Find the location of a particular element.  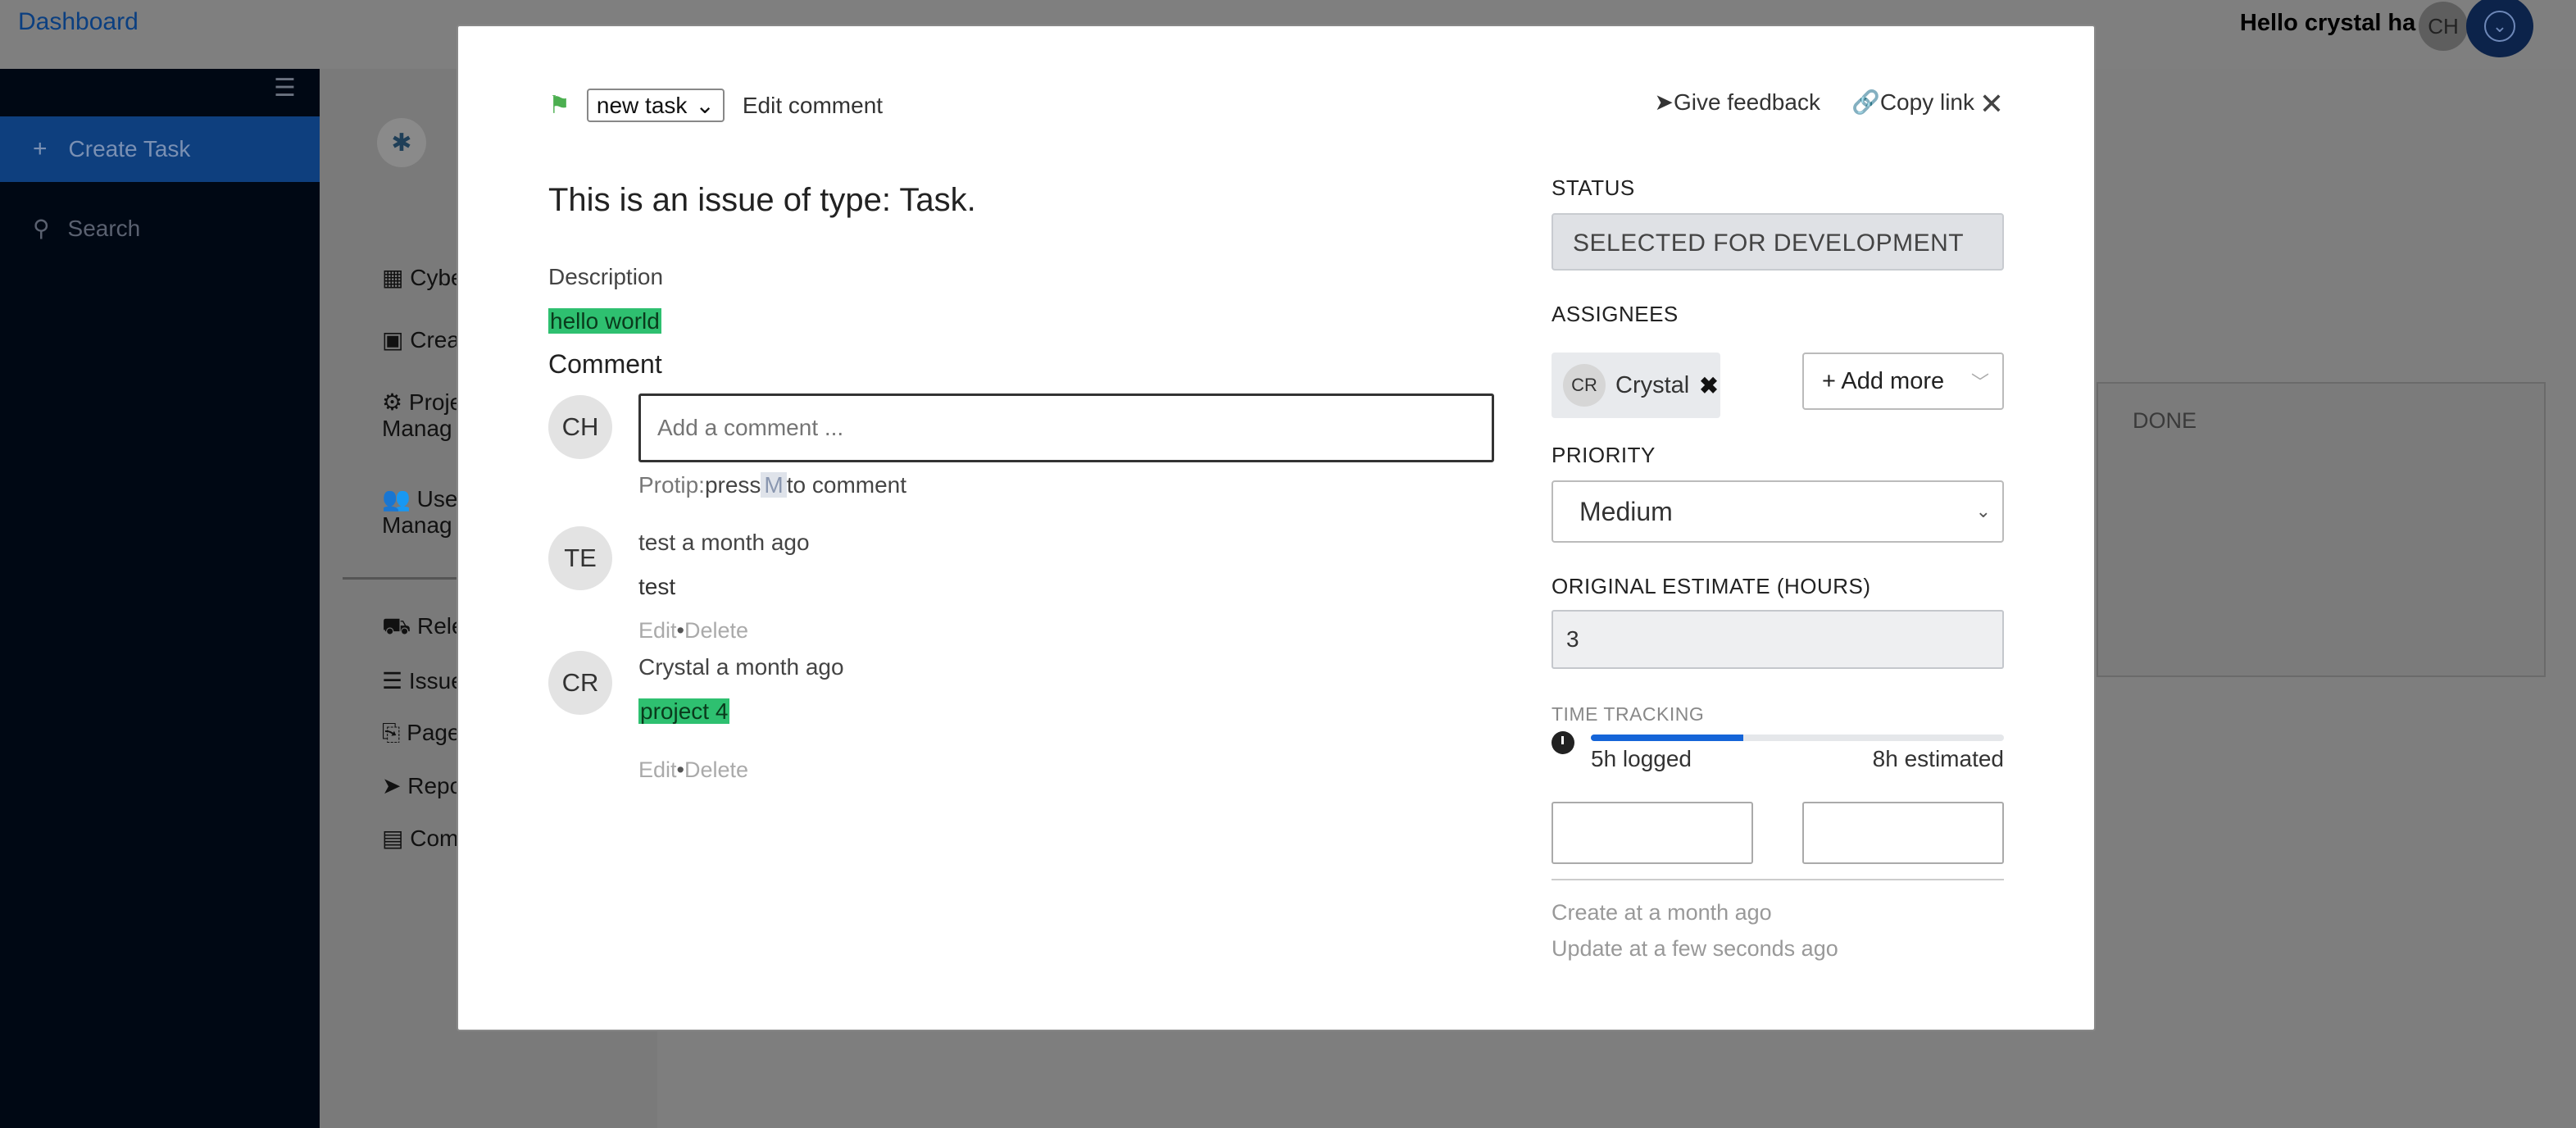

description-value: hello world is located at coordinates (604, 321).